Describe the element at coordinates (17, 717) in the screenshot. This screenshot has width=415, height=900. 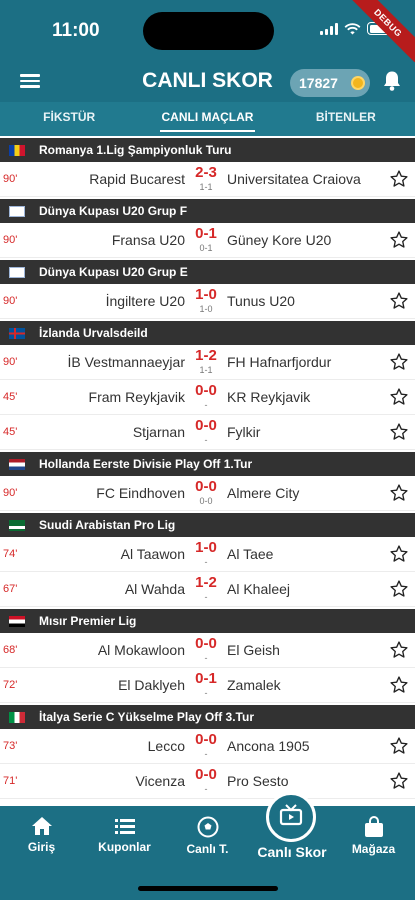
I see `italy-flag-icon` at that location.